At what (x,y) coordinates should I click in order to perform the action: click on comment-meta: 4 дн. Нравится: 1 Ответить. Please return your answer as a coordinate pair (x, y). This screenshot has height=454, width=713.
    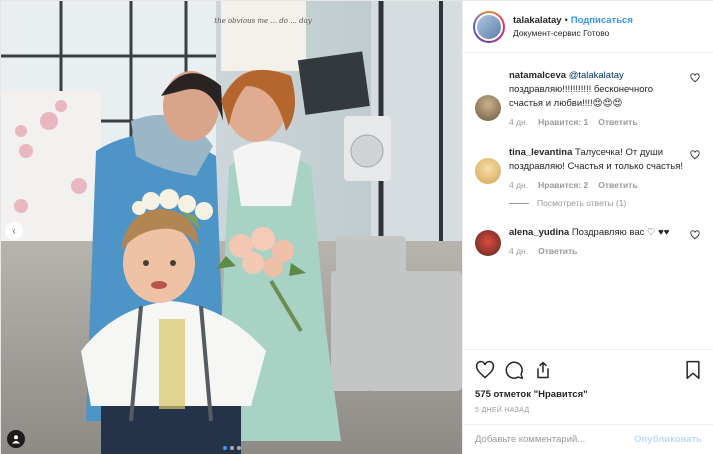
    Looking at the image, I should click on (597, 122).